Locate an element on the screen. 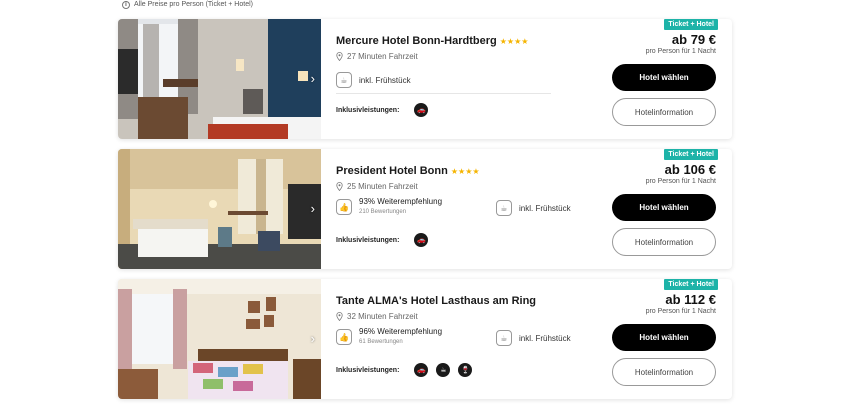 This screenshot has height=405, width=850. travel-time-text: 27 Minuten Fahrzeit is located at coordinates (382, 56).